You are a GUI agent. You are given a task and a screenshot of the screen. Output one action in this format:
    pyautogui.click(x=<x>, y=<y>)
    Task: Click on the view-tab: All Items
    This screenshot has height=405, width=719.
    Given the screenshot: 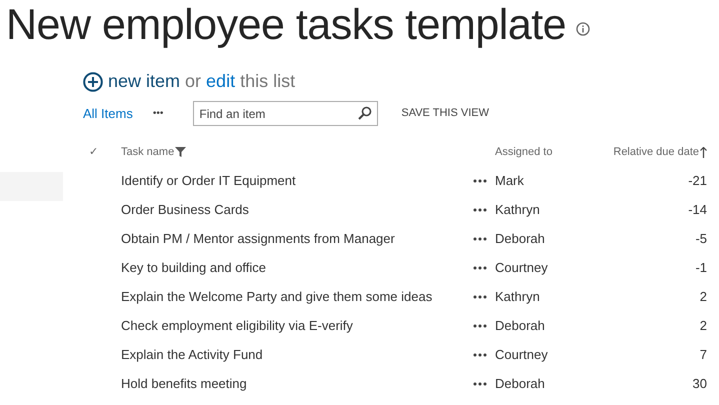 What is the action you would take?
    pyautogui.click(x=108, y=114)
    